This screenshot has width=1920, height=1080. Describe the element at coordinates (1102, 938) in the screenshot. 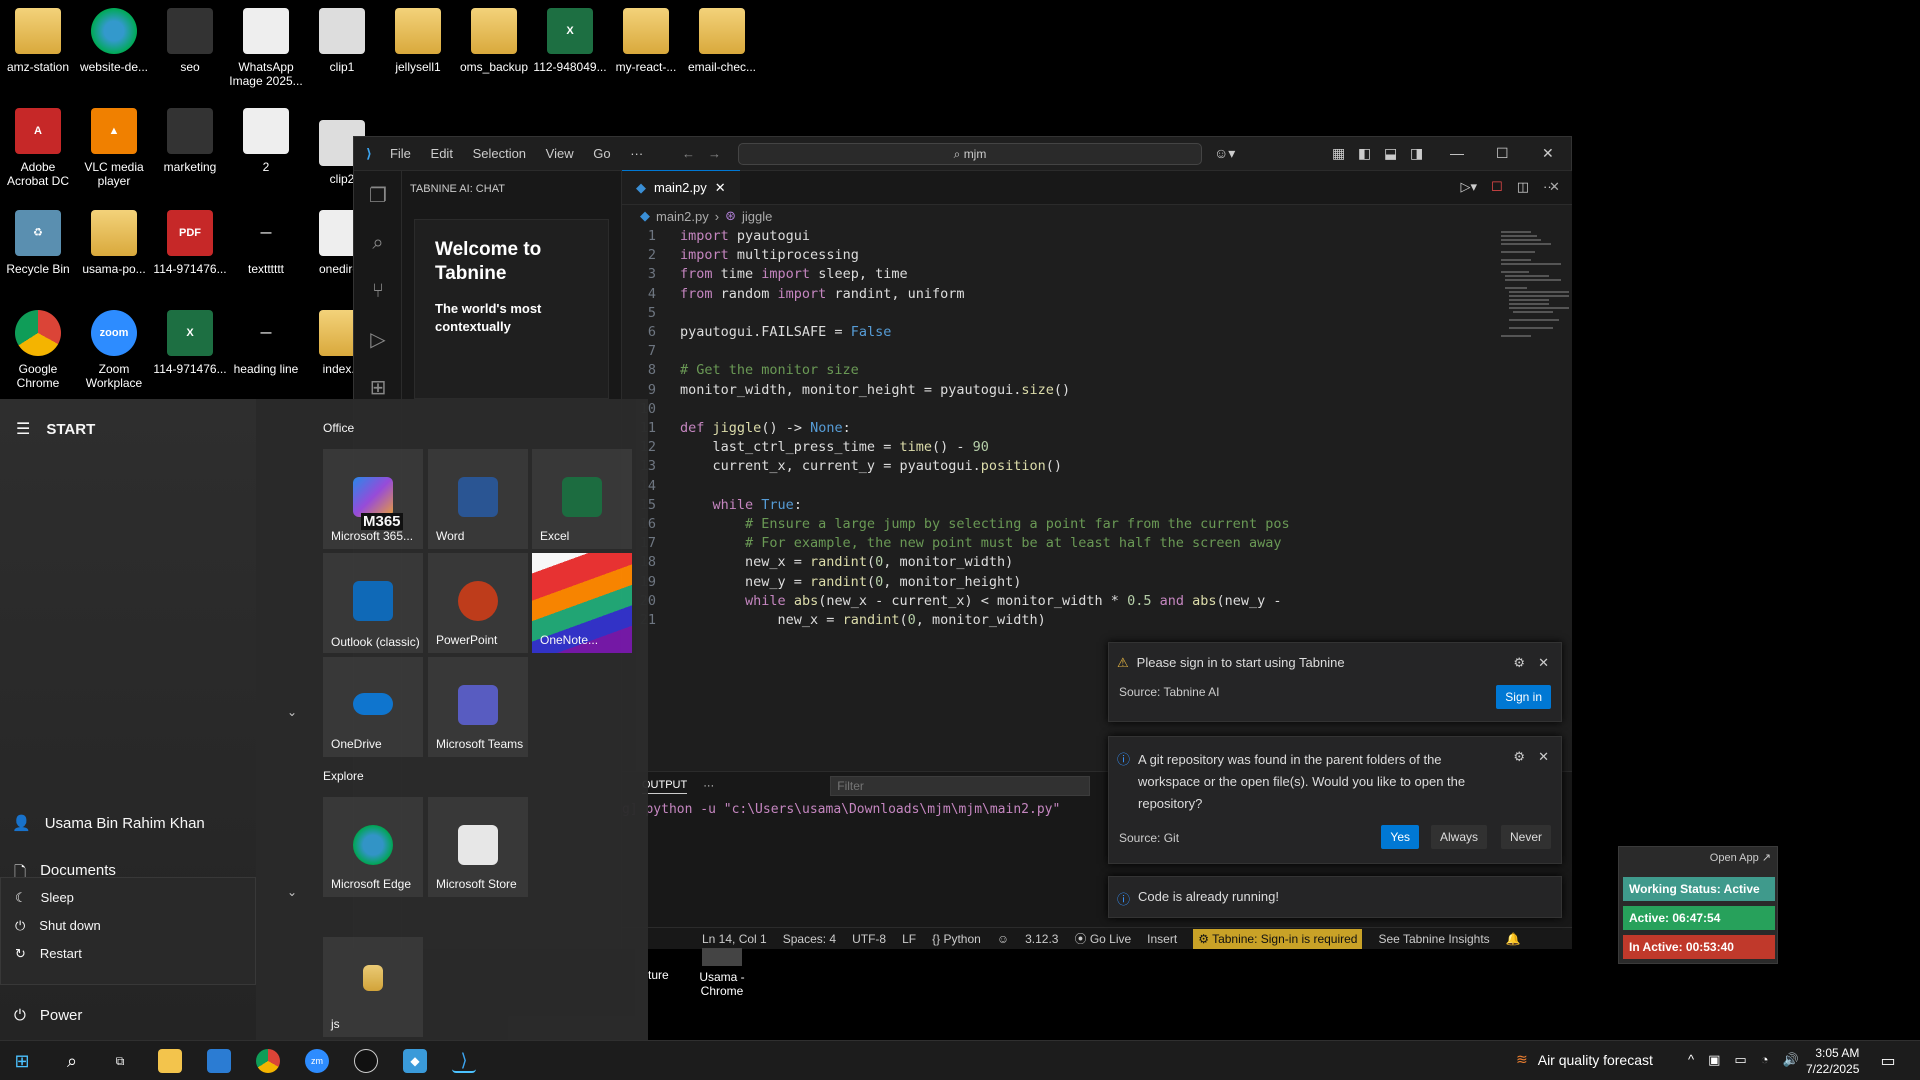

I see `status-go-live: ⦿ Go Live` at that location.